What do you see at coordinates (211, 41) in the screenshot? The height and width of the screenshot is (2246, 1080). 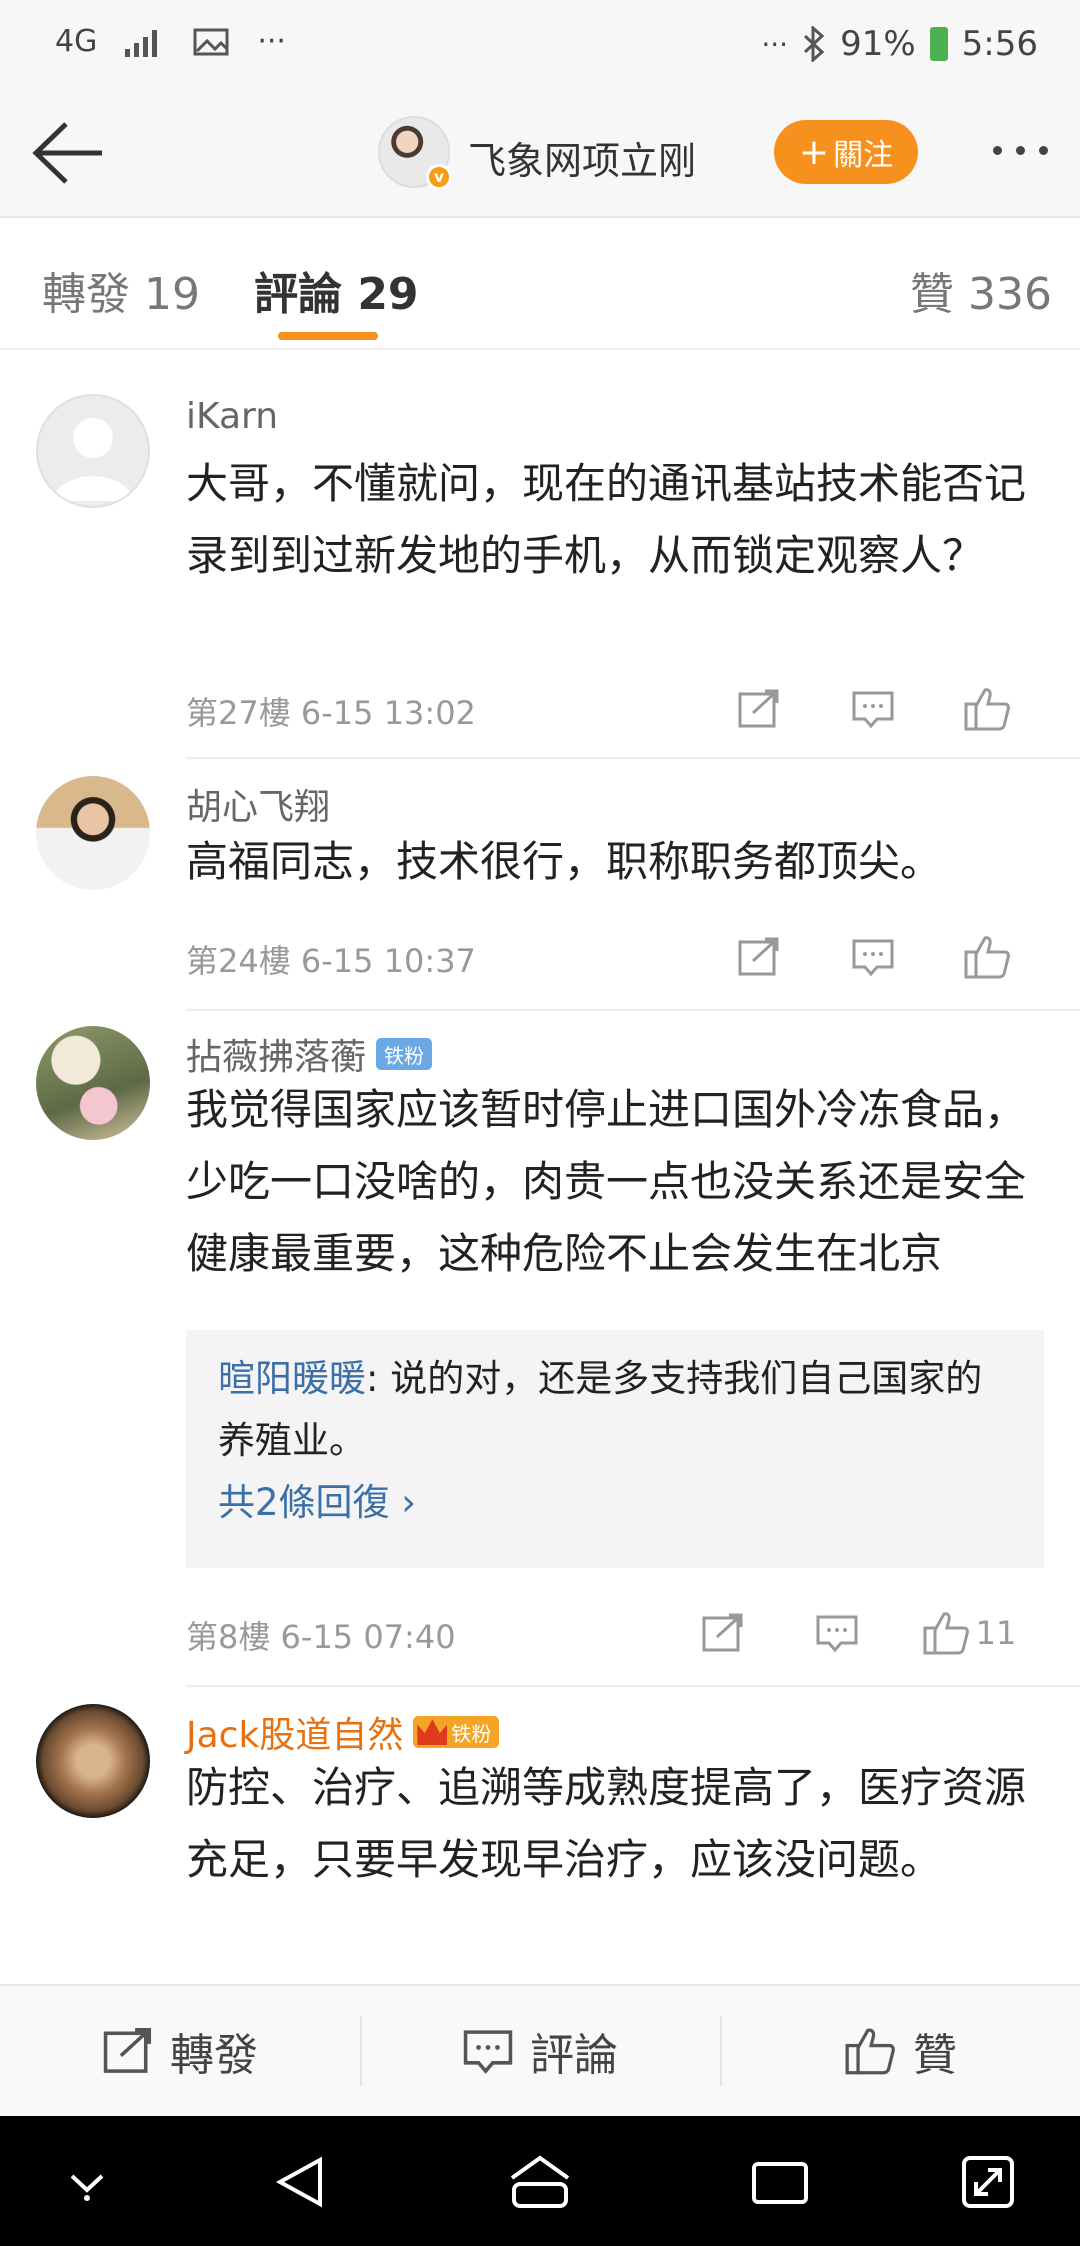 I see `gallery-icon` at bounding box center [211, 41].